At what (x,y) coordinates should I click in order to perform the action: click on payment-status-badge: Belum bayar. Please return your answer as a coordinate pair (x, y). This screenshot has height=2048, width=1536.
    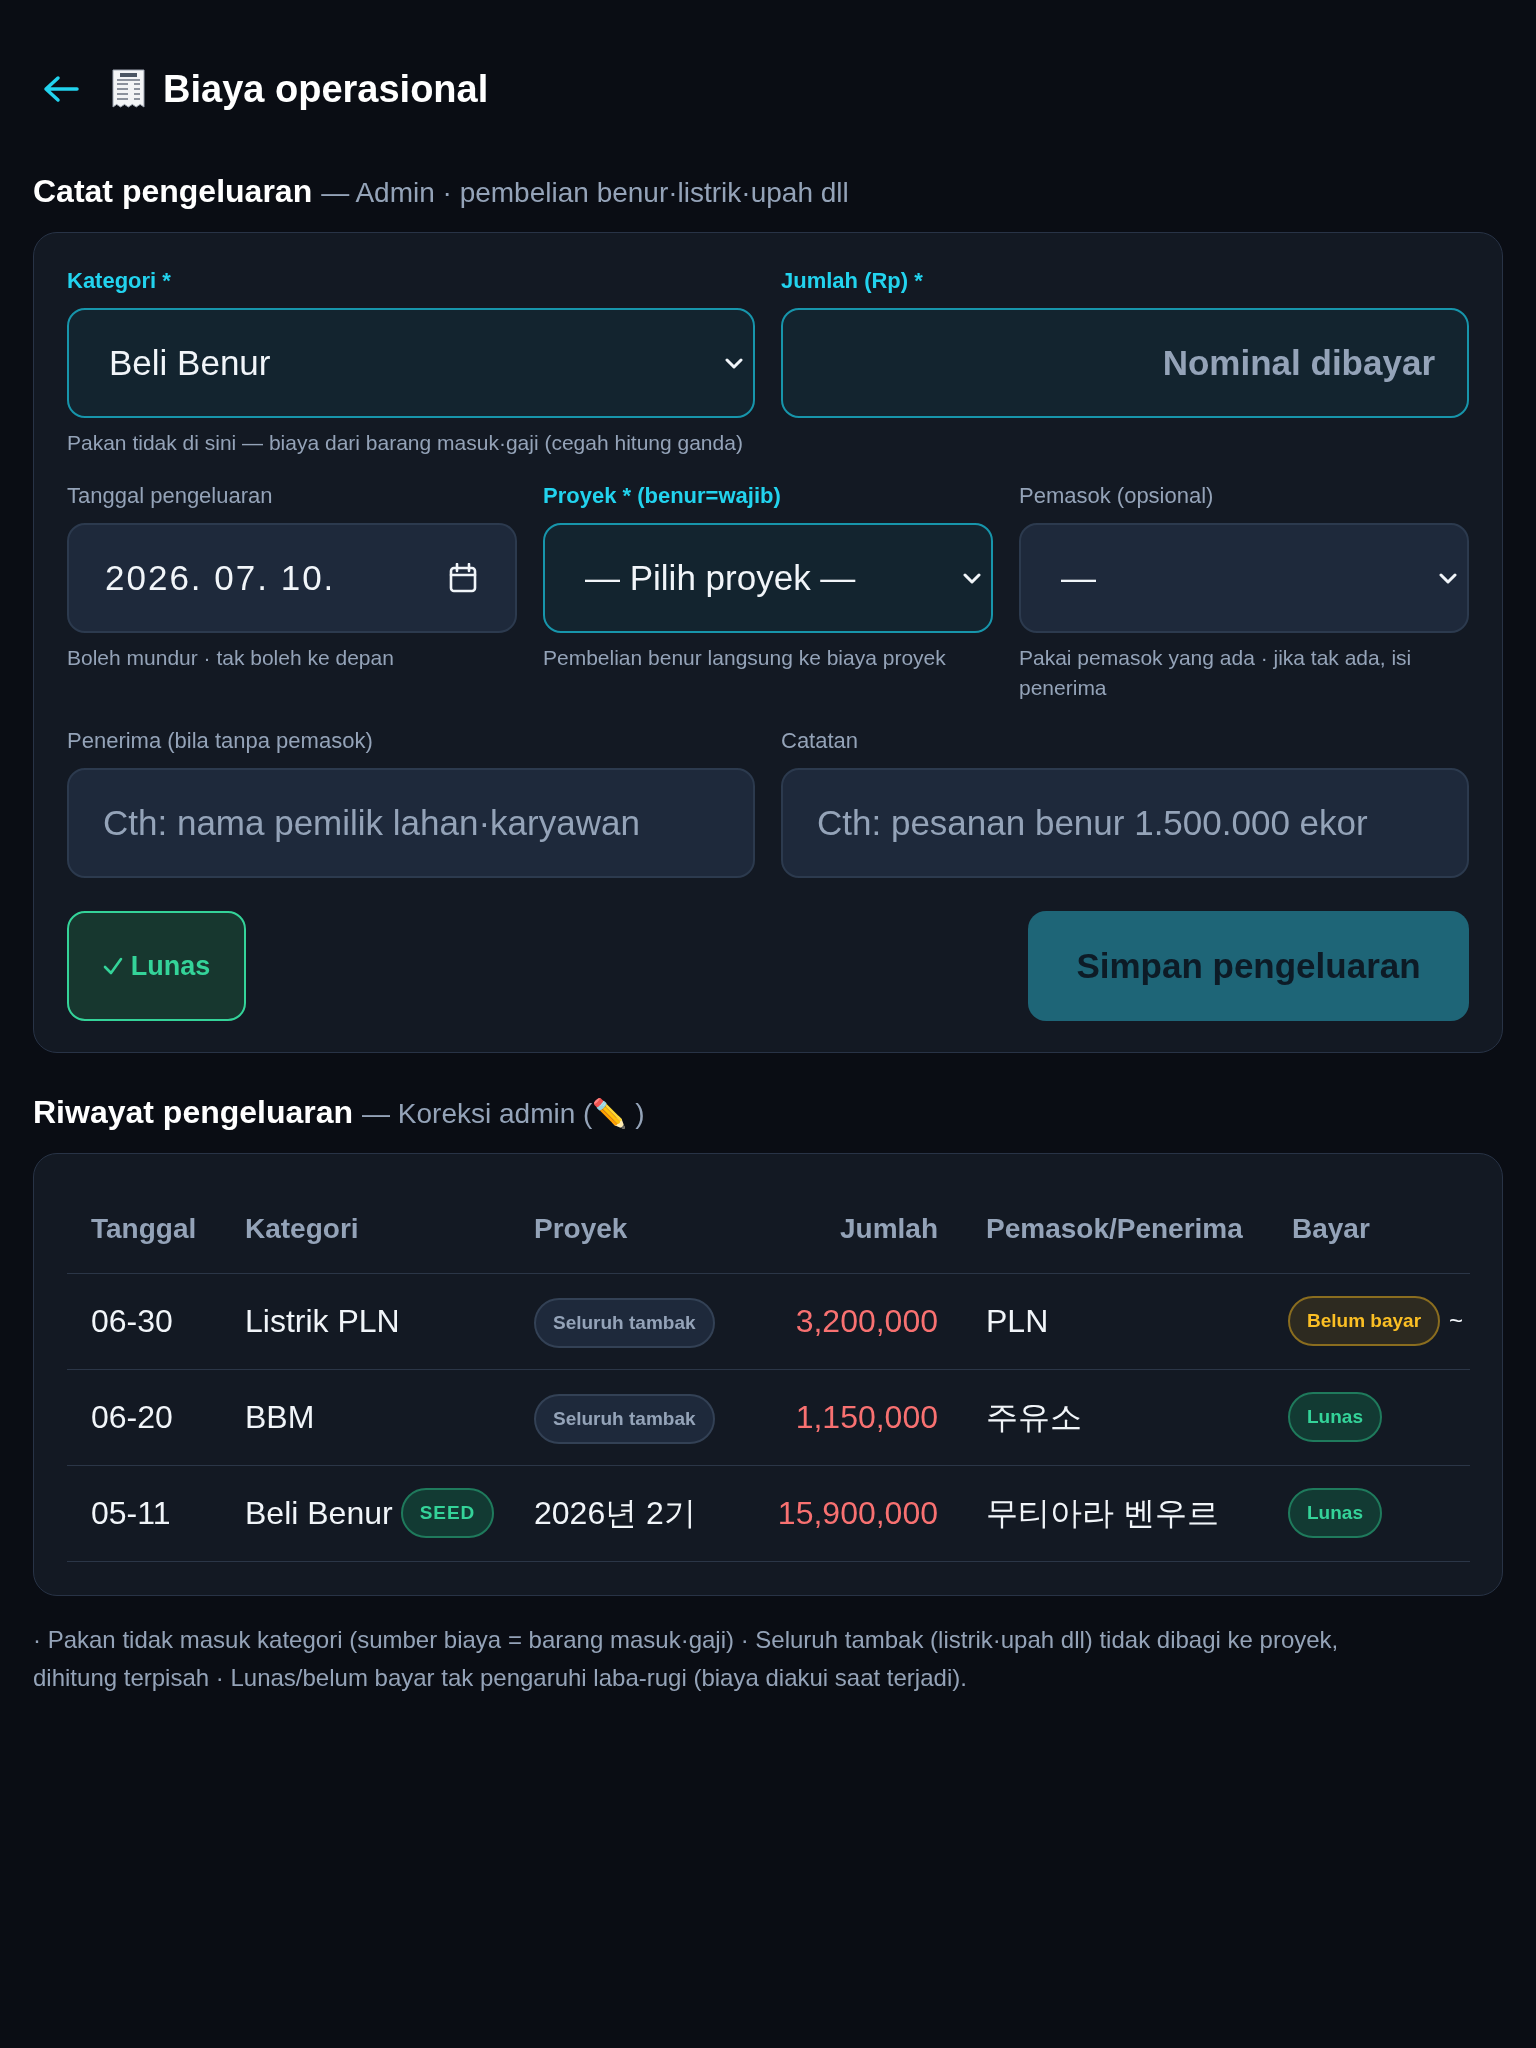
    Looking at the image, I should click on (1364, 1321).